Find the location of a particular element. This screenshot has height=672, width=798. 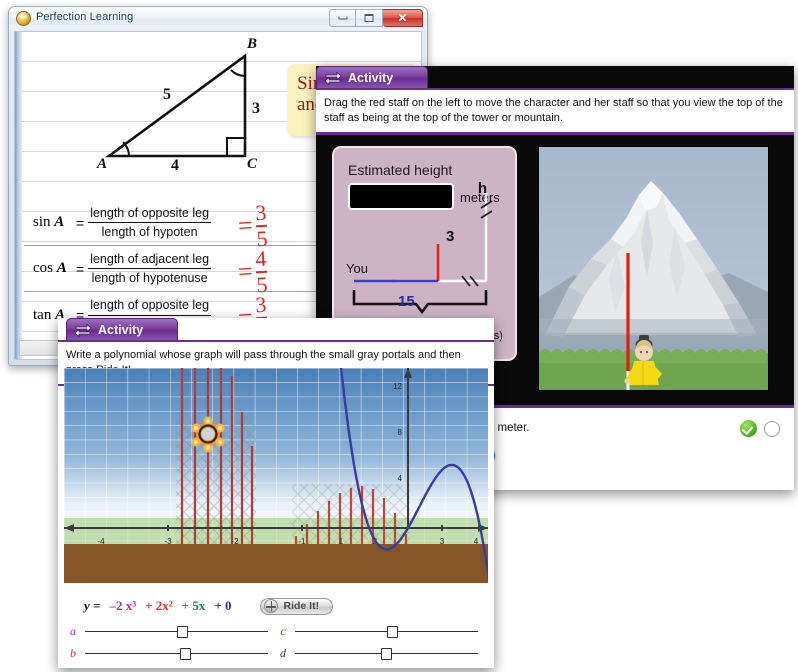

diagram-label-staff-height: 3 is located at coordinates (450, 236).